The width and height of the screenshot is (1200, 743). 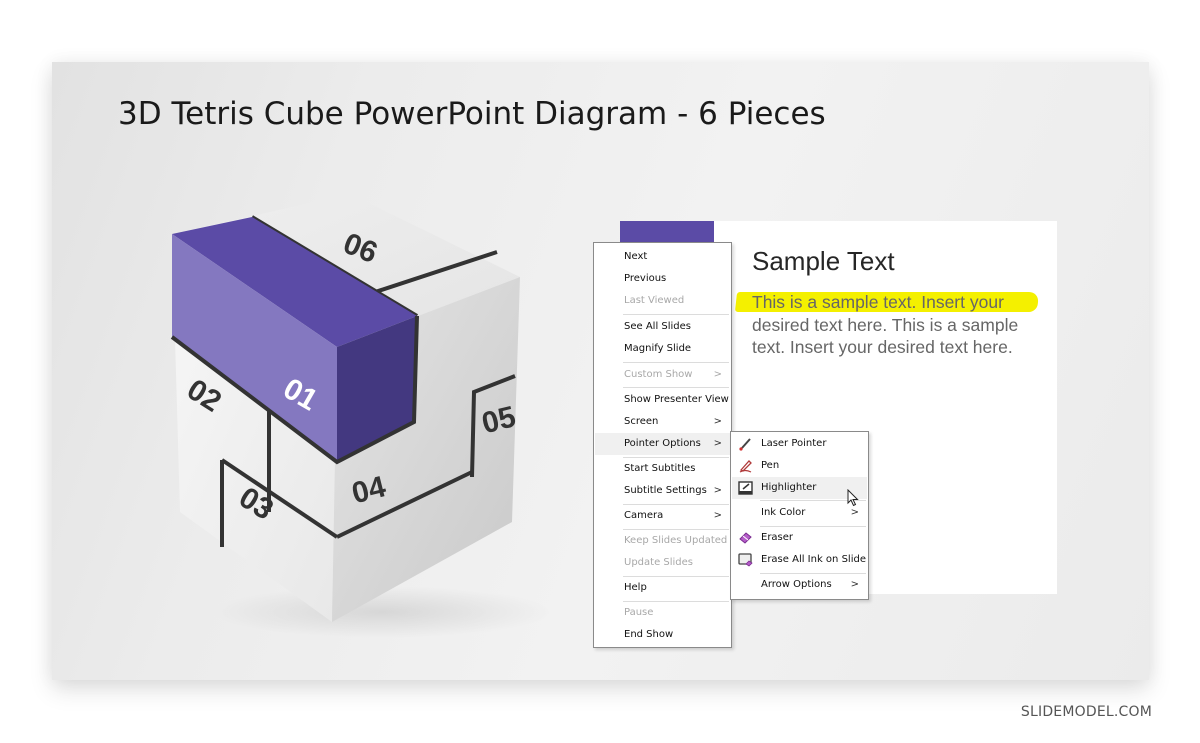 What do you see at coordinates (794, 443) in the screenshot?
I see `submenu-item-label: Laser Pointer` at bounding box center [794, 443].